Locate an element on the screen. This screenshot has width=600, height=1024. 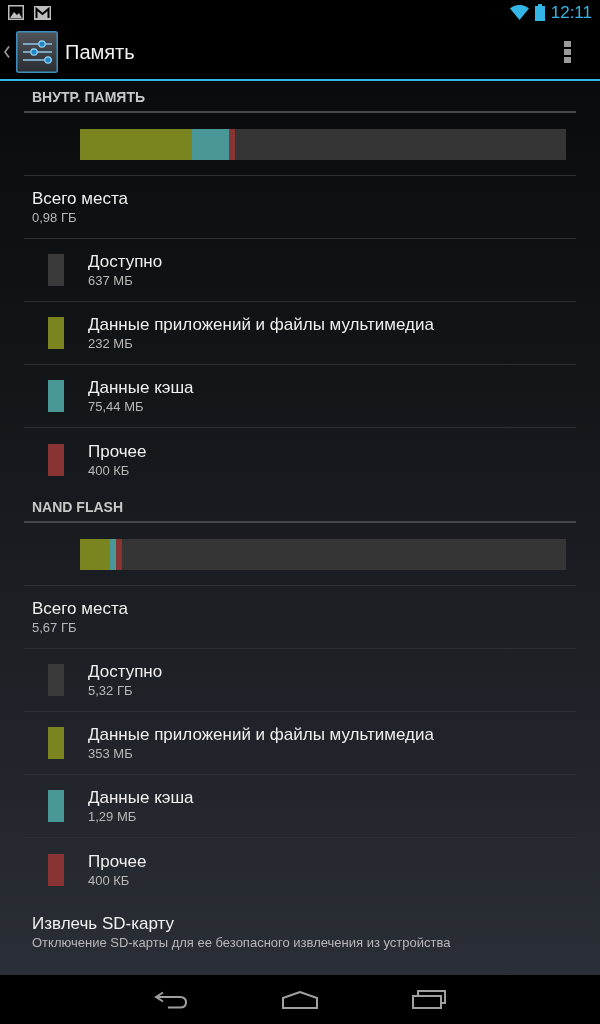
sliders-icon is located at coordinates (37, 52).